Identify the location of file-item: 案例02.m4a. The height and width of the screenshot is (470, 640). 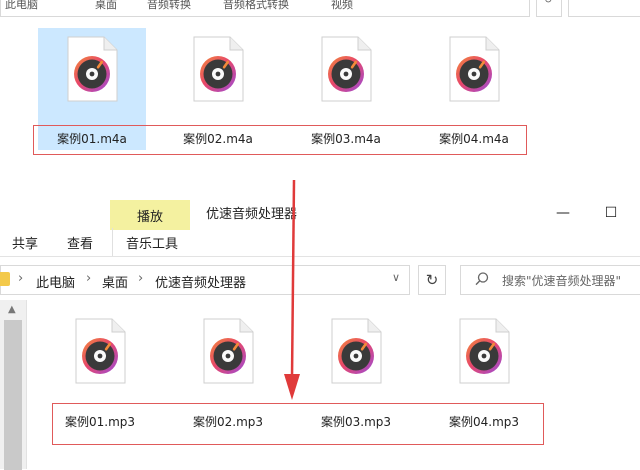
(218, 88).